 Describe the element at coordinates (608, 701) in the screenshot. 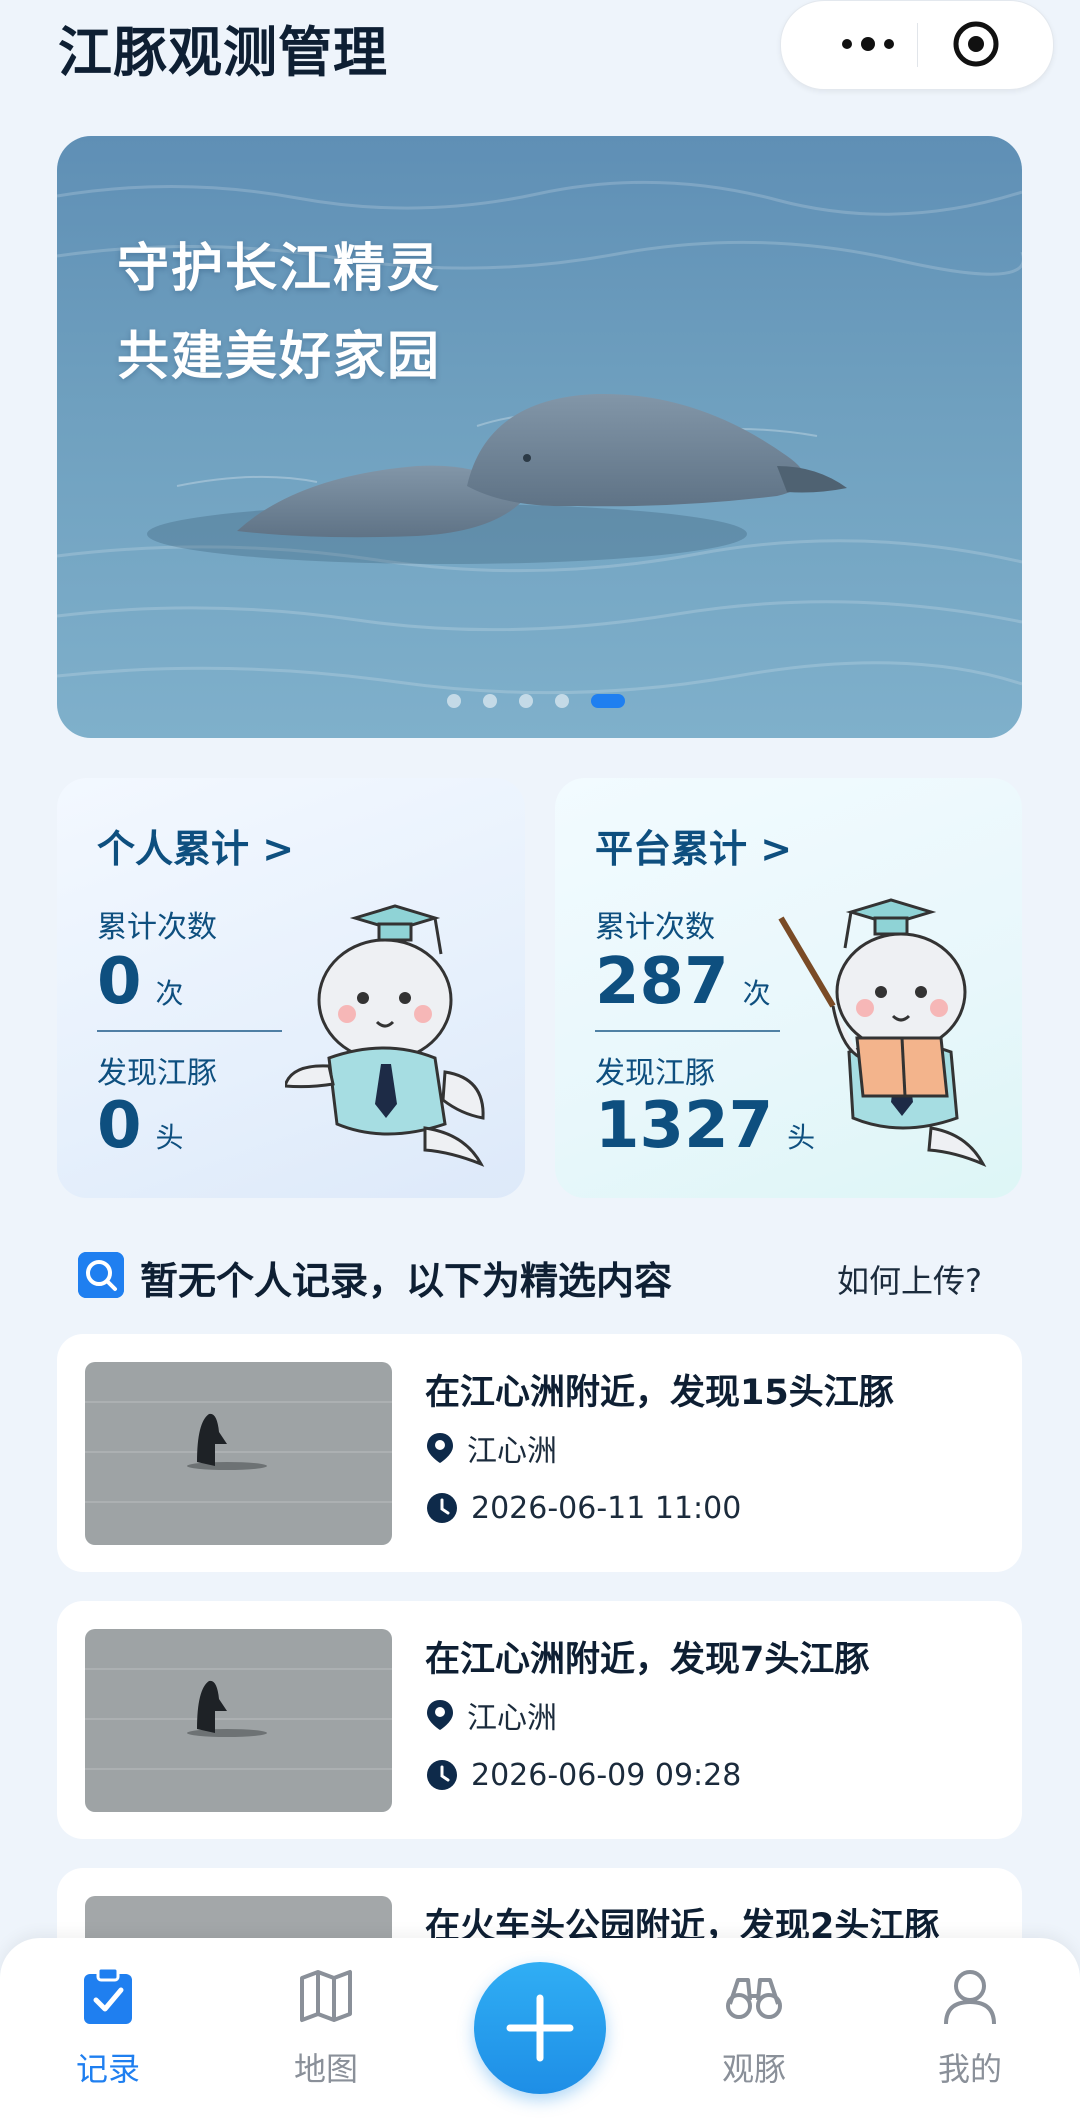

I see `carousel-dot-active` at that location.